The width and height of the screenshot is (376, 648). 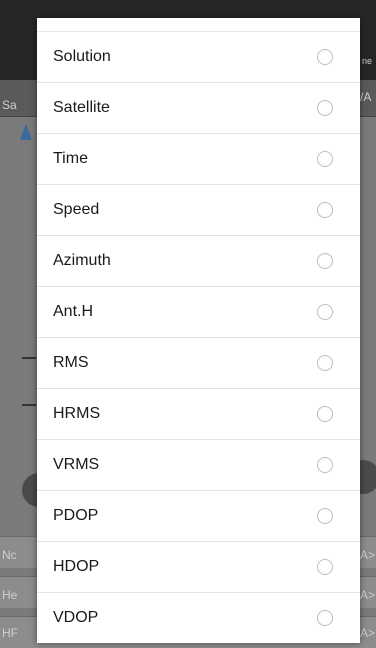 What do you see at coordinates (366, 97) in the screenshot?
I see `background-tab-right: /A` at bounding box center [366, 97].